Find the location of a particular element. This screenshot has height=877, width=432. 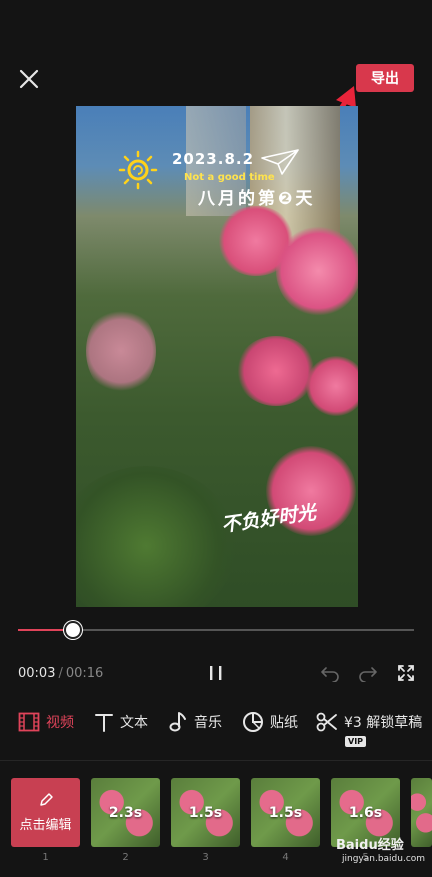

undo-button is located at coordinates (330, 673).